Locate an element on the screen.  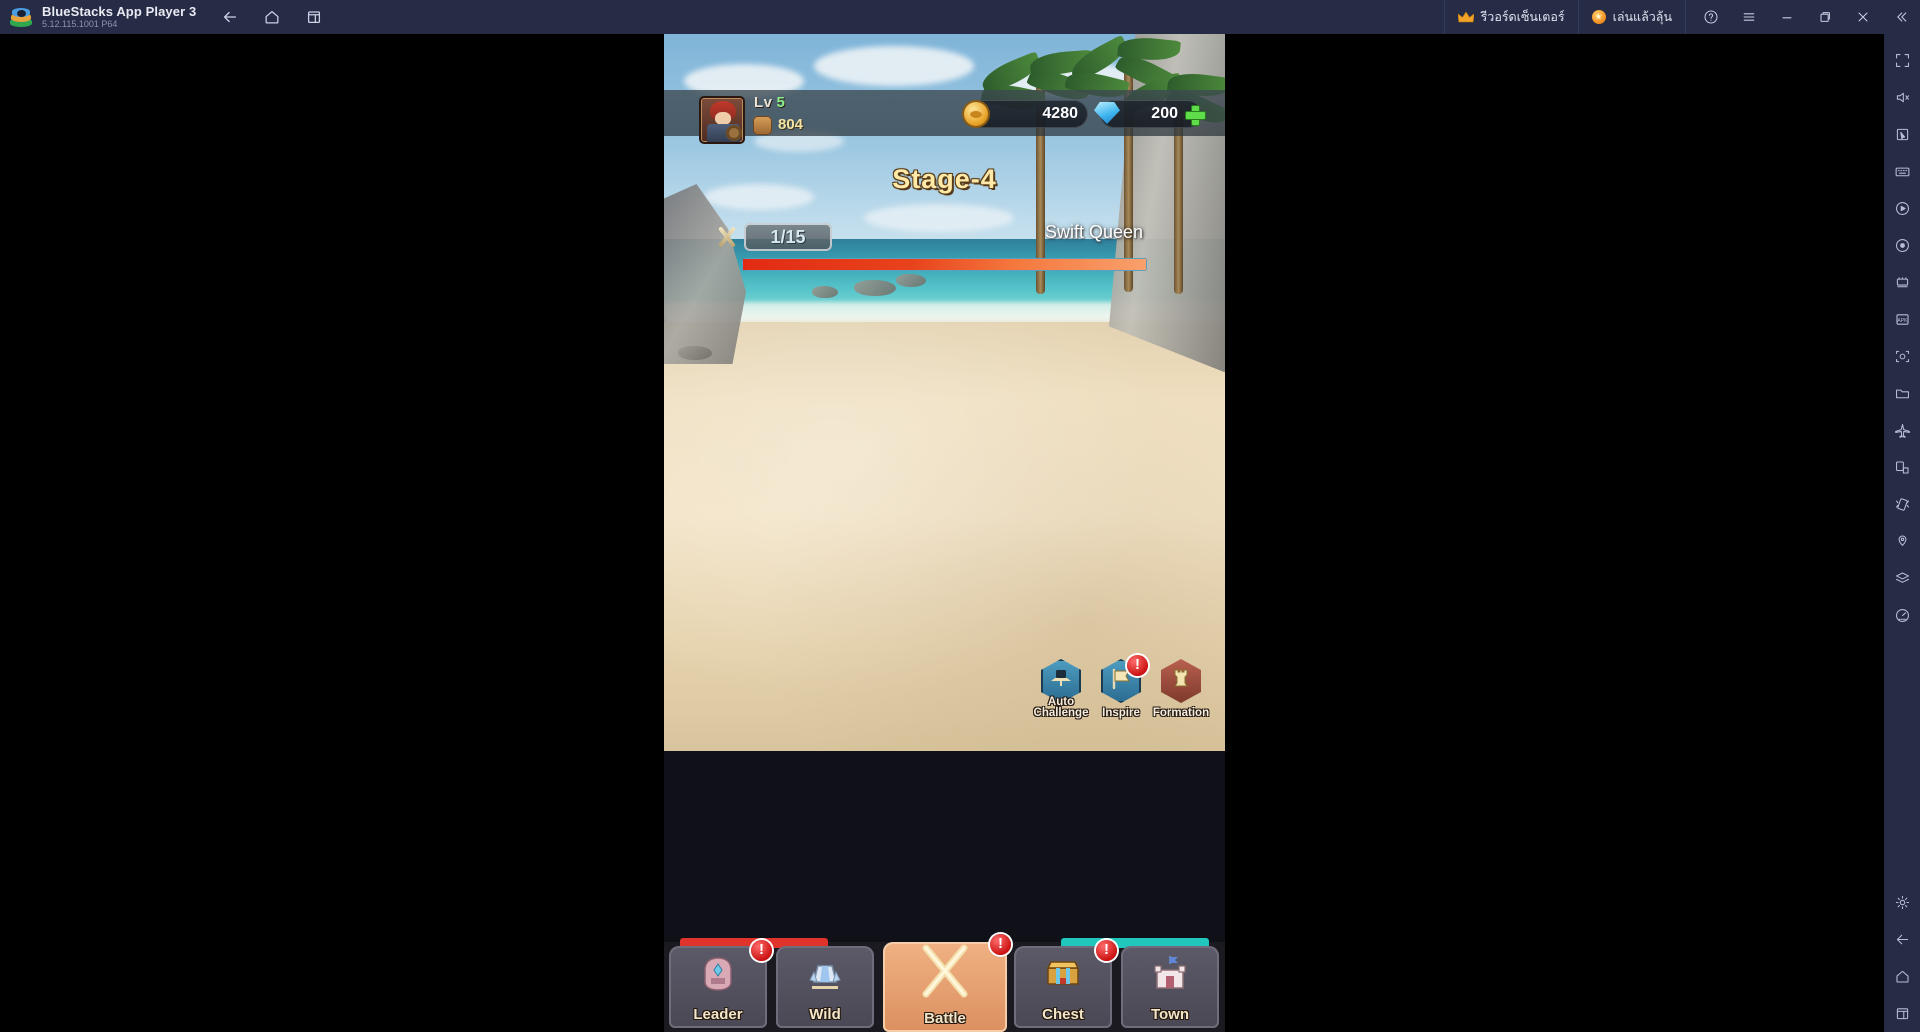
nav-leader-badge: ! is located at coordinates (761, 950).